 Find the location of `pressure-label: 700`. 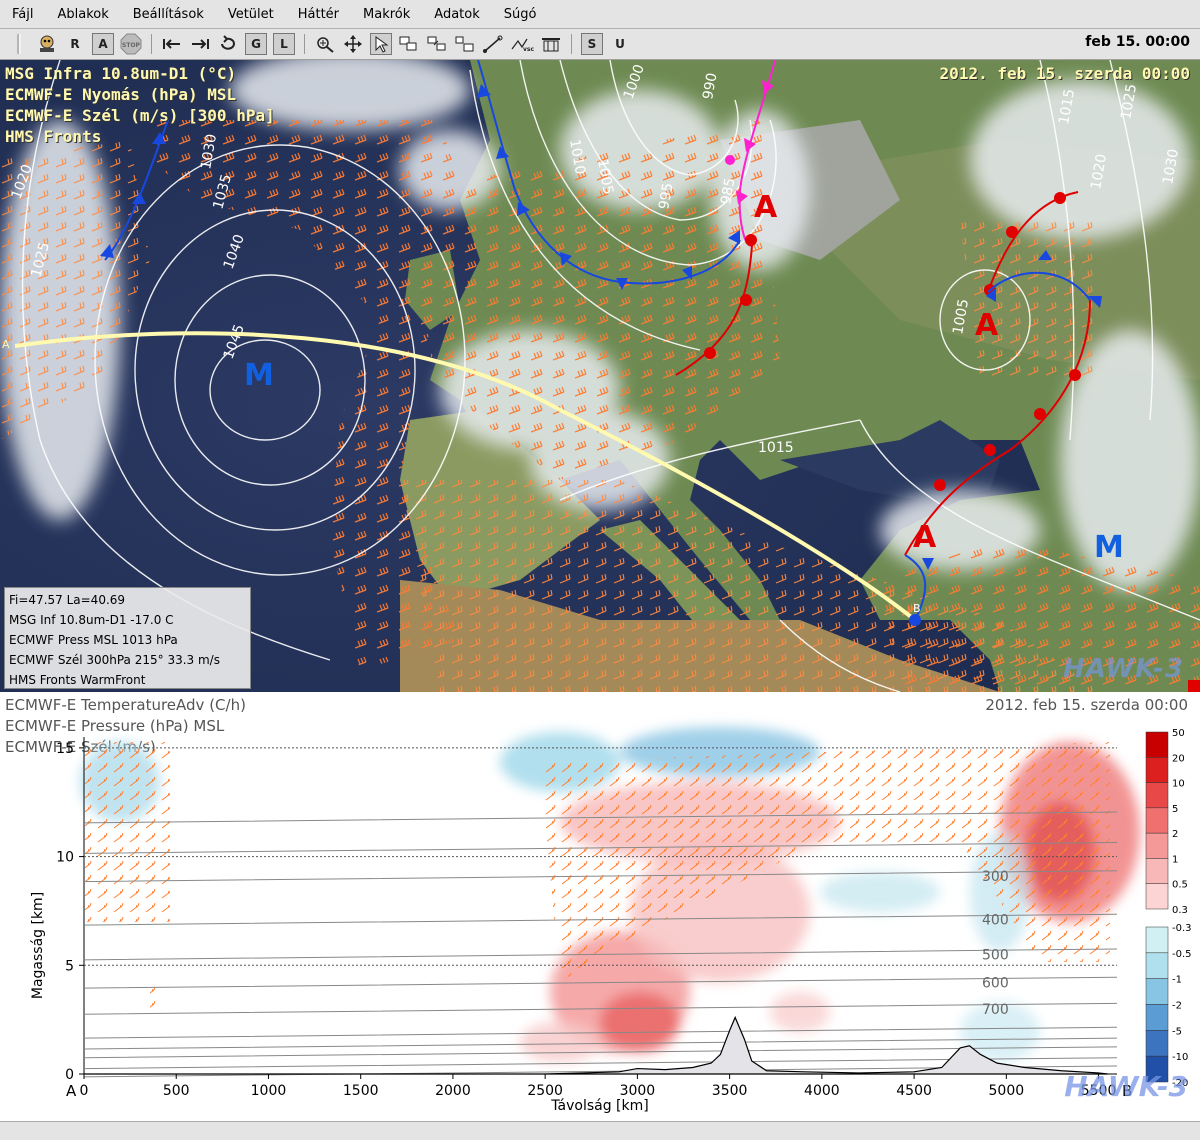

pressure-label: 700 is located at coordinates (995, 1010).